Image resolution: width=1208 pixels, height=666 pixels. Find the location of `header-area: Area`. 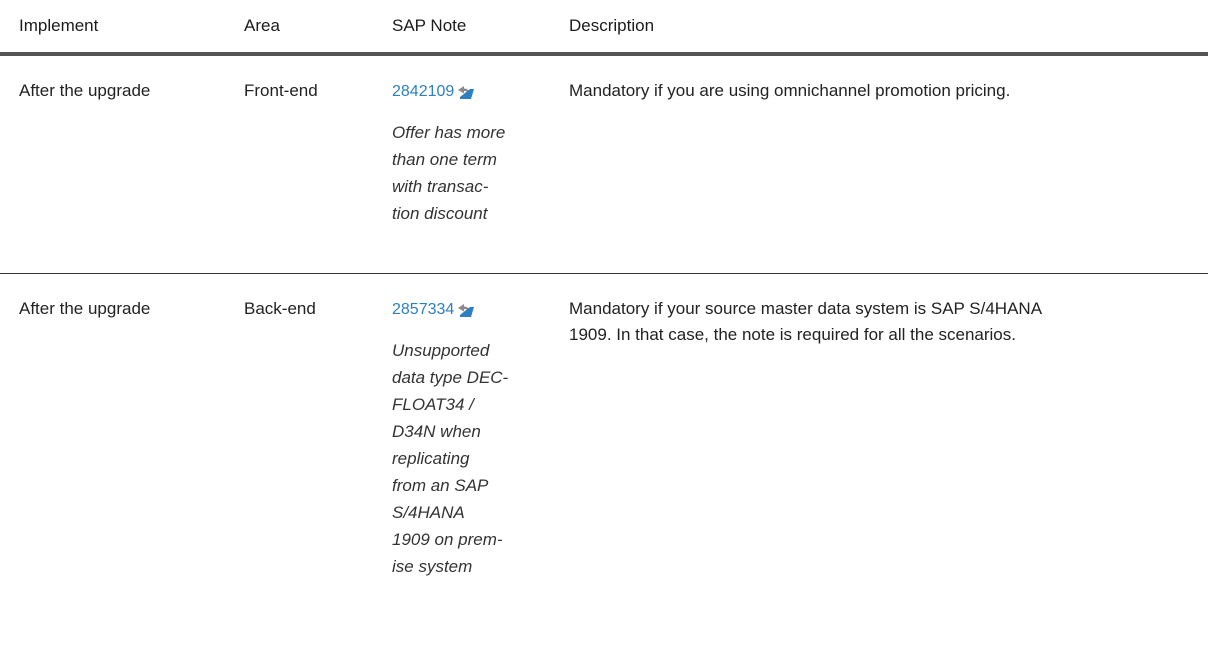

header-area: Area is located at coordinates (262, 25).